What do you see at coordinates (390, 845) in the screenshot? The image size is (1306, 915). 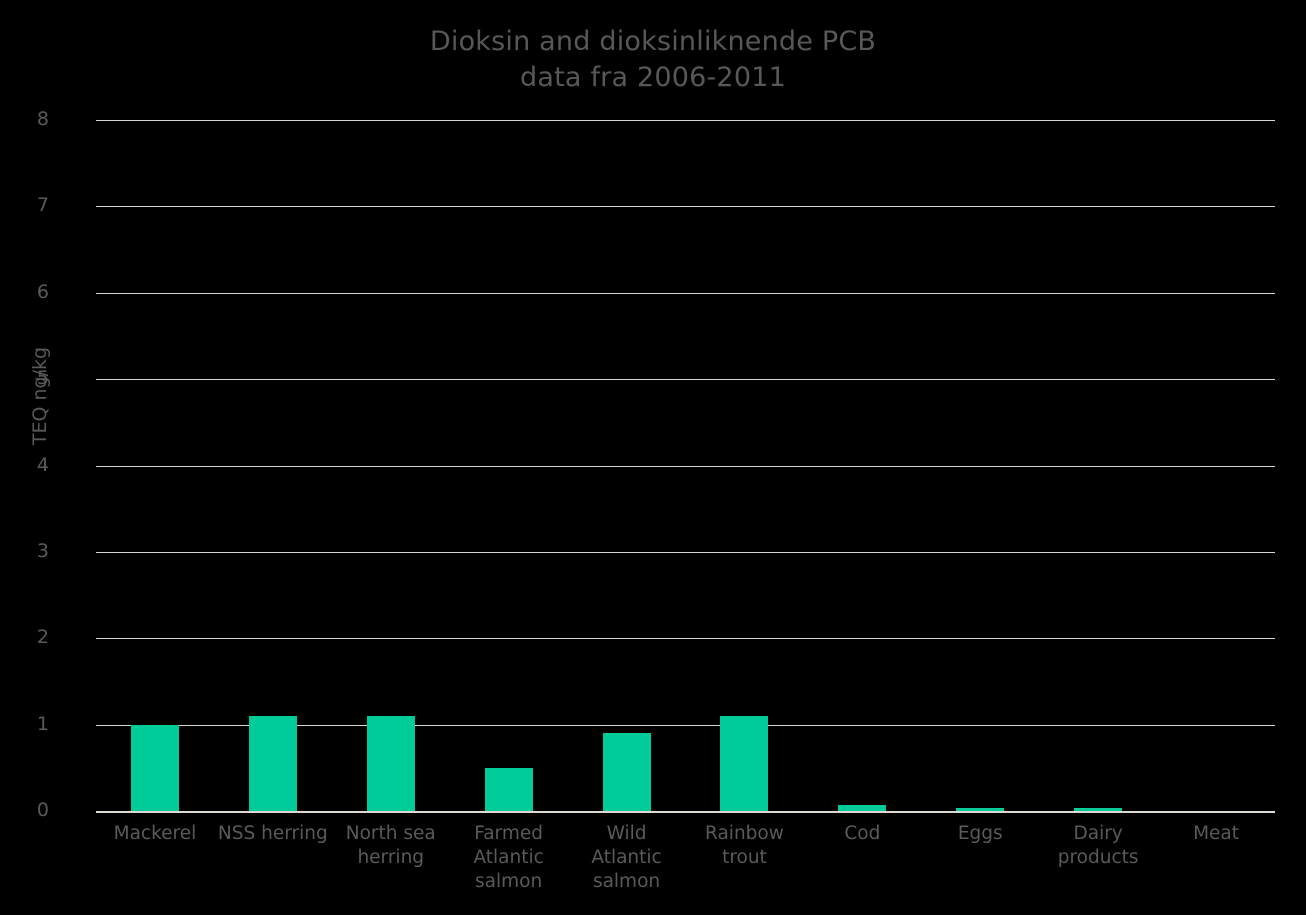 I see `x-tick-label: North sea herring` at bounding box center [390, 845].